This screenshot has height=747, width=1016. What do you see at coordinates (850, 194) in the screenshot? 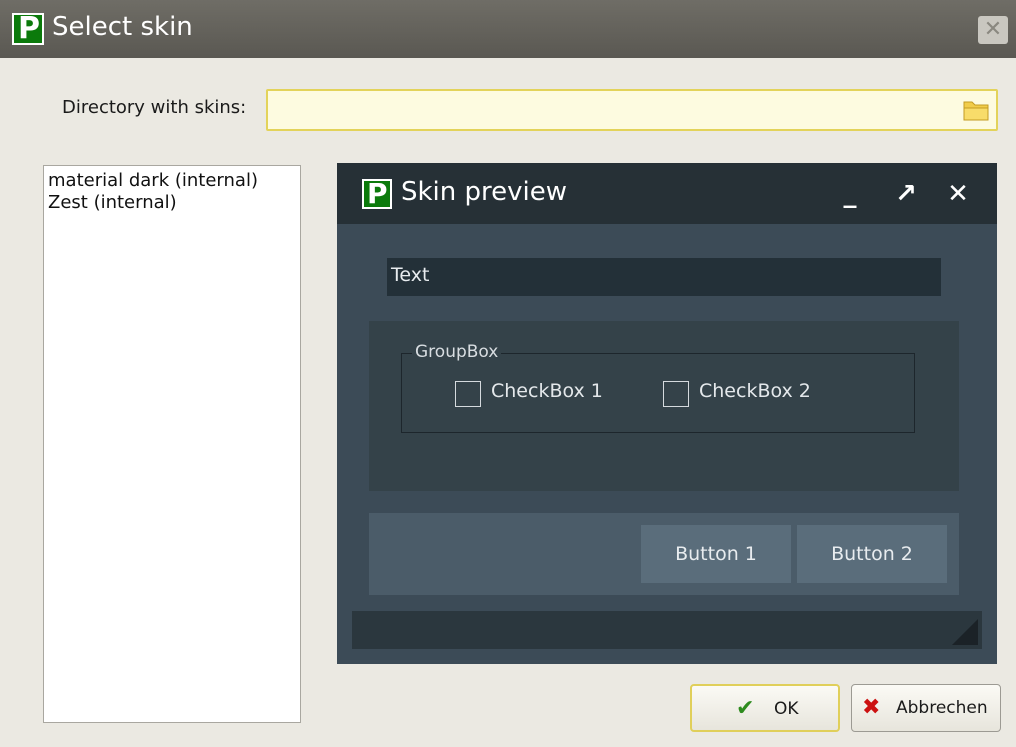
I see `minimize-icon: _` at bounding box center [850, 194].